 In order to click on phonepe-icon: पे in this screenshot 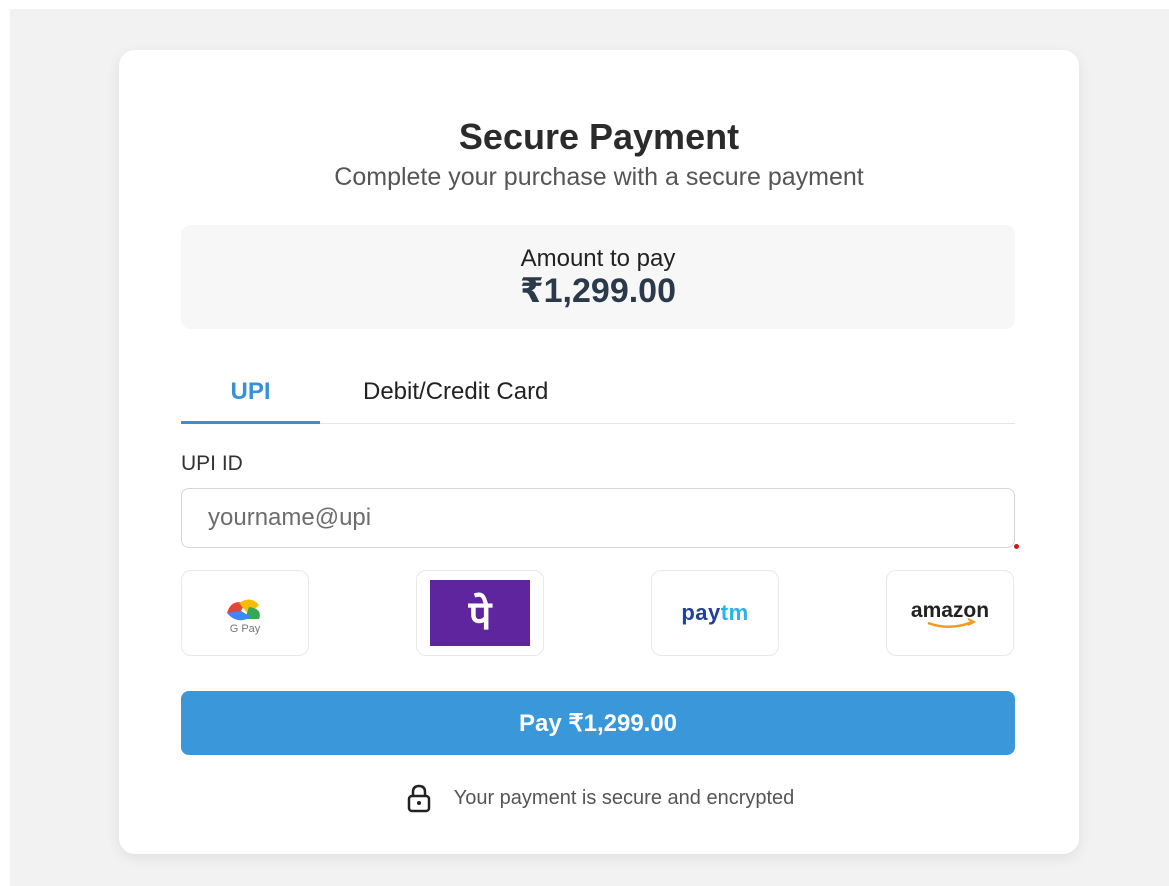, I will do `click(480, 613)`.